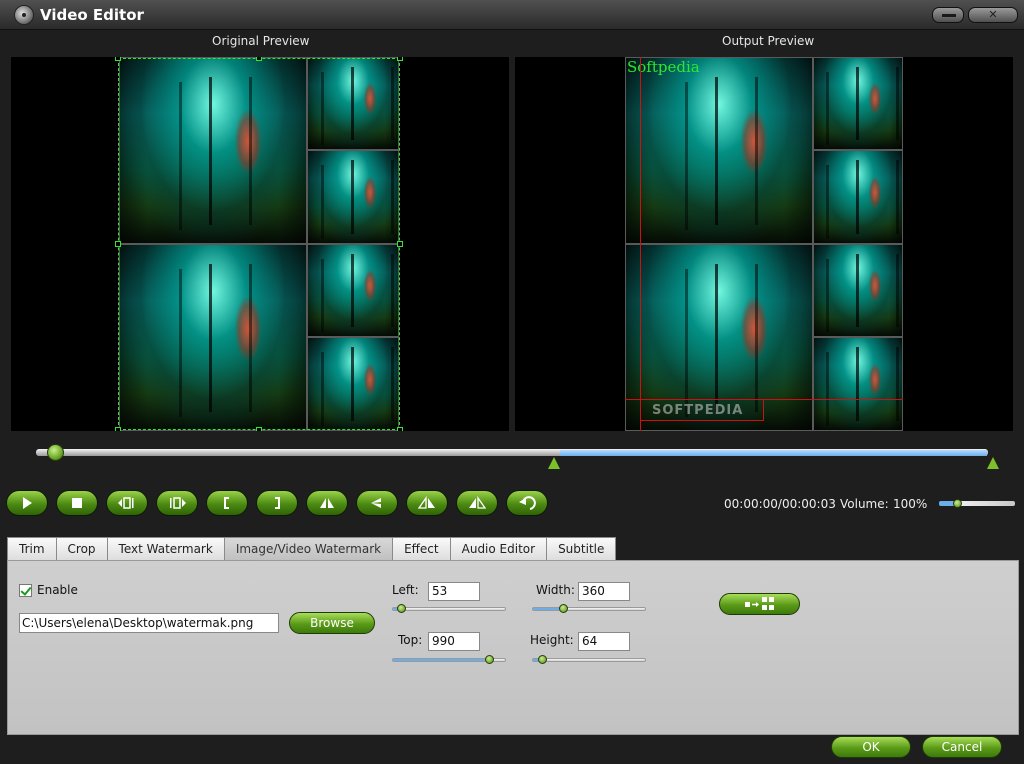 The height and width of the screenshot is (764, 1024). I want to click on next-frame-icon, so click(178, 503).